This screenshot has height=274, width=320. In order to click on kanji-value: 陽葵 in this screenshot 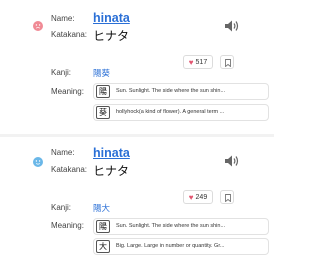, I will do `click(101, 73)`.